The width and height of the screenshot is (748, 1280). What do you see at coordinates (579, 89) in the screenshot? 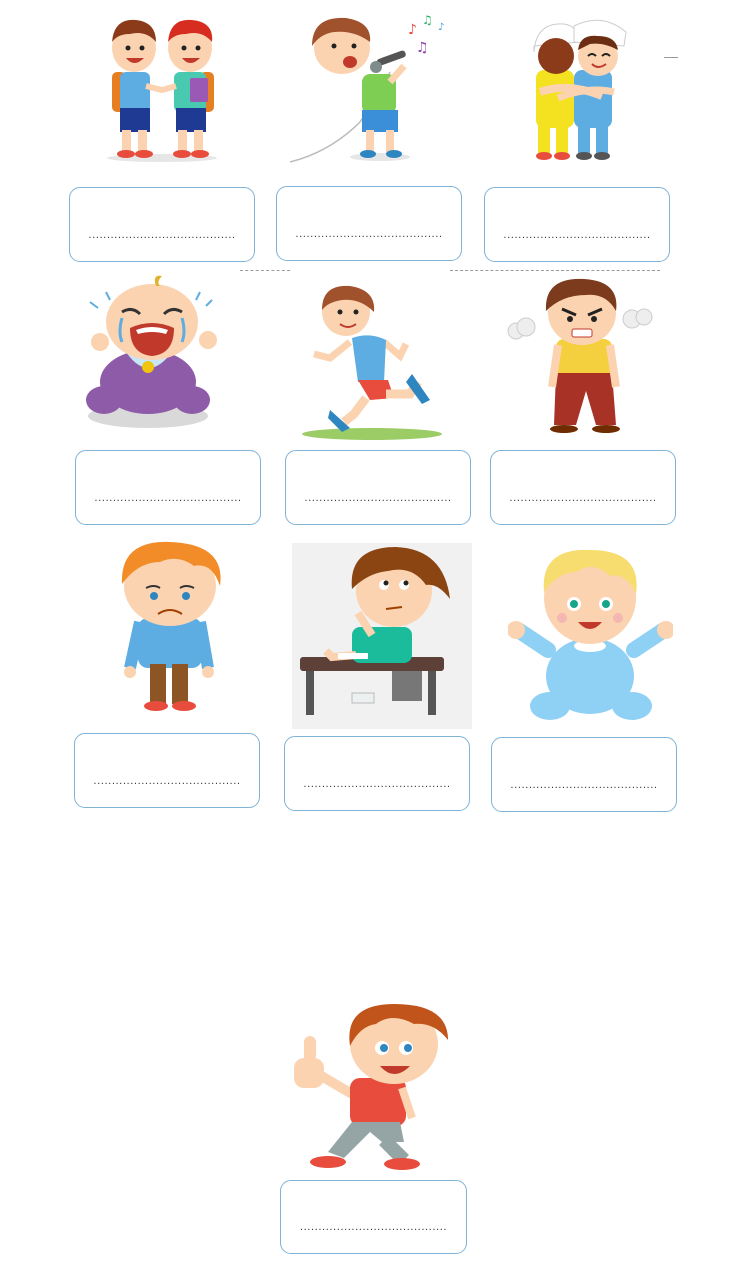
I see `boys-hugging-icon` at bounding box center [579, 89].